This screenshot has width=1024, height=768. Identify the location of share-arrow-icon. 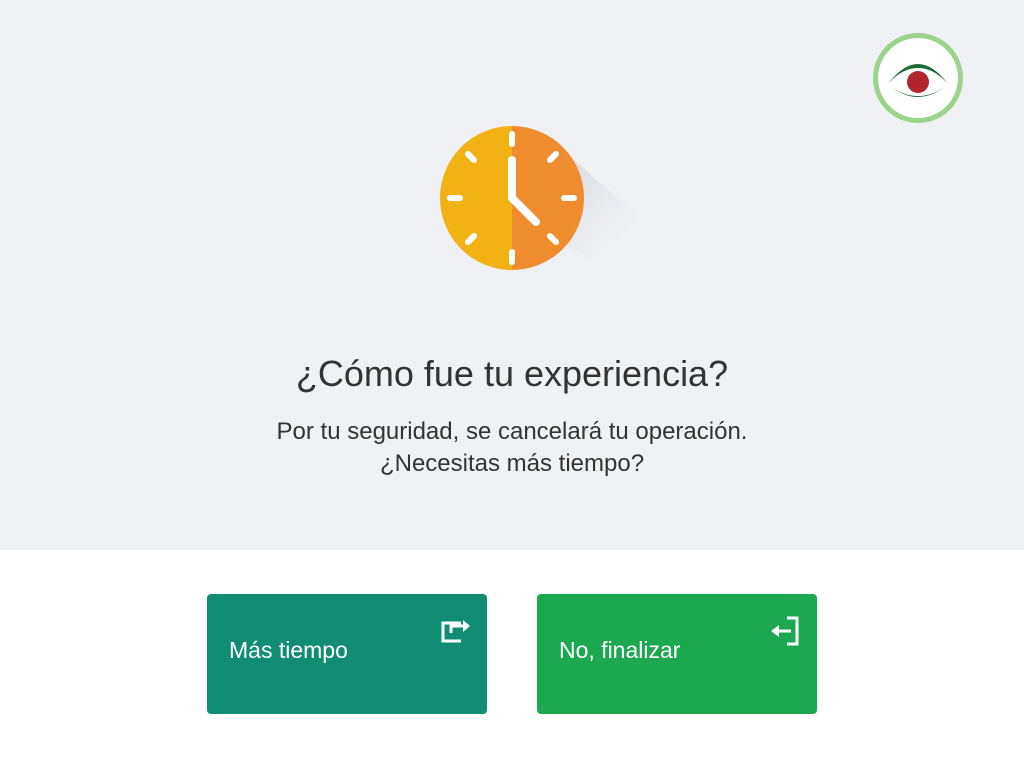
(455, 631).